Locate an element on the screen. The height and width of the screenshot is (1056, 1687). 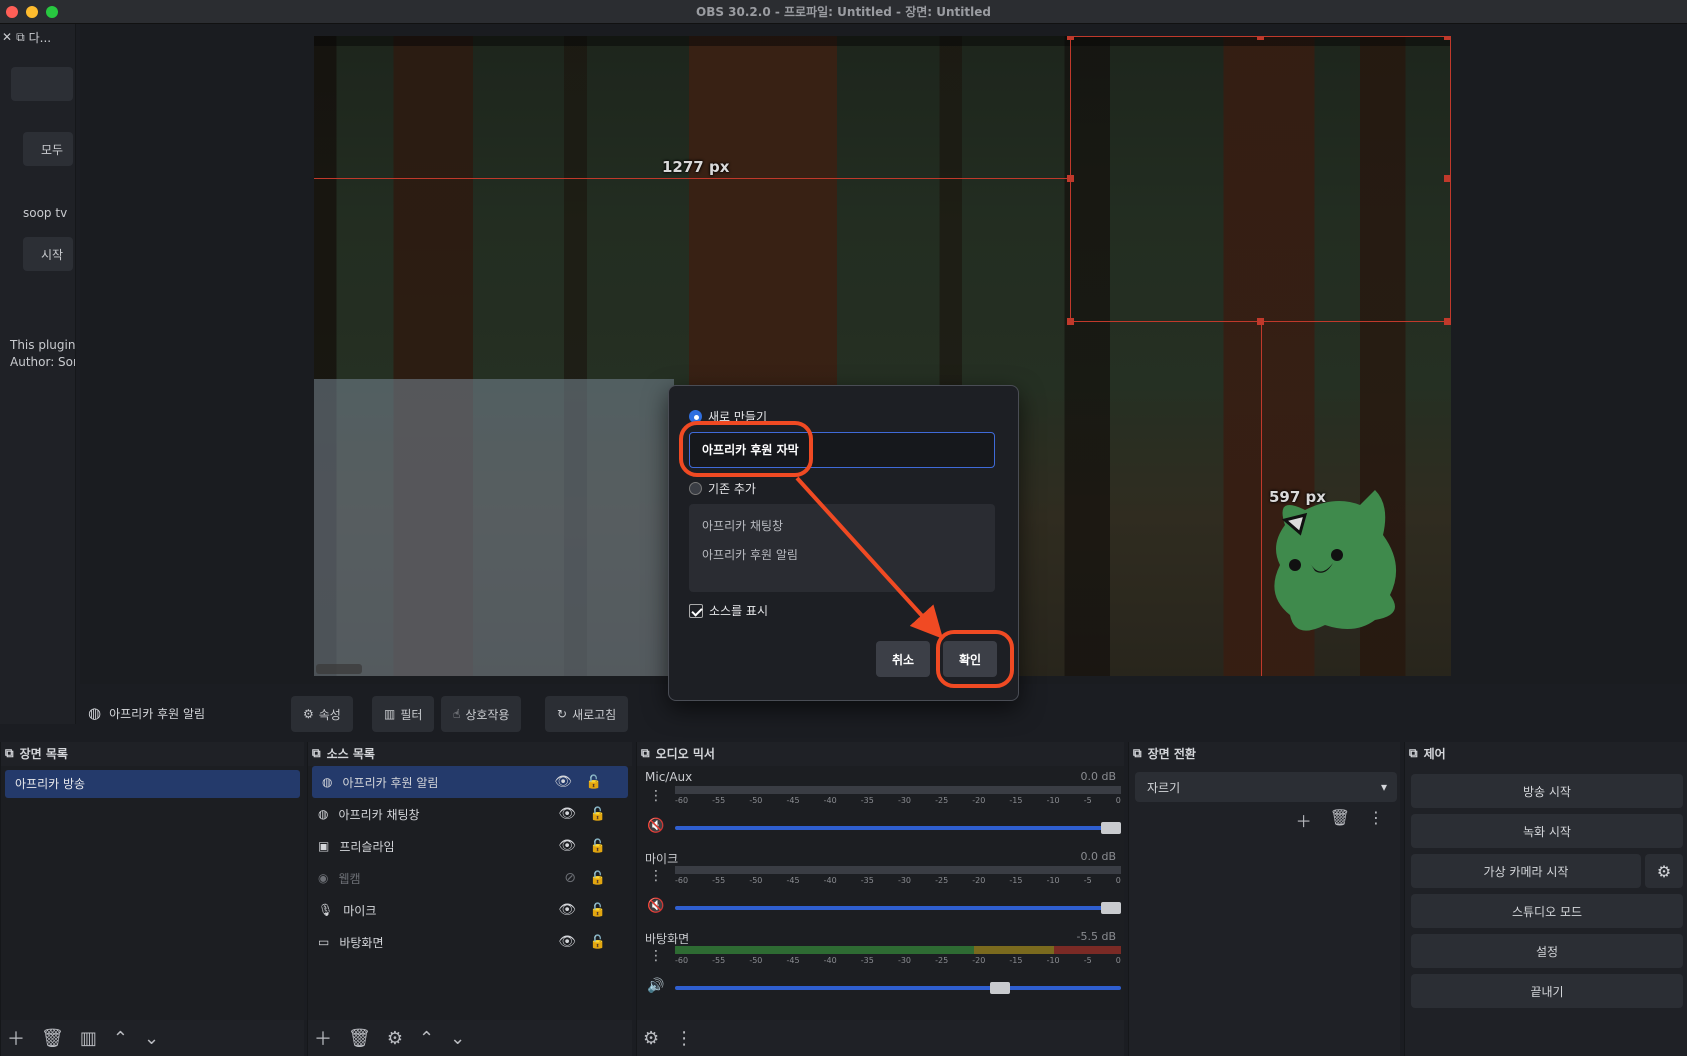
properties-button: ⚙ 속성 is located at coordinates (322, 714).